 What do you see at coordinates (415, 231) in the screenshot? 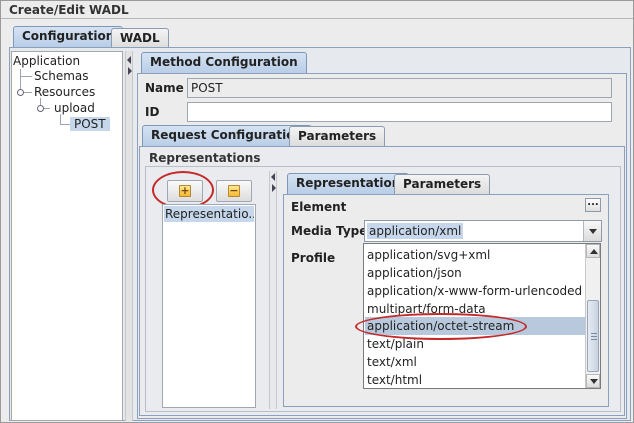
I see `media-type-value: application/xml` at bounding box center [415, 231].